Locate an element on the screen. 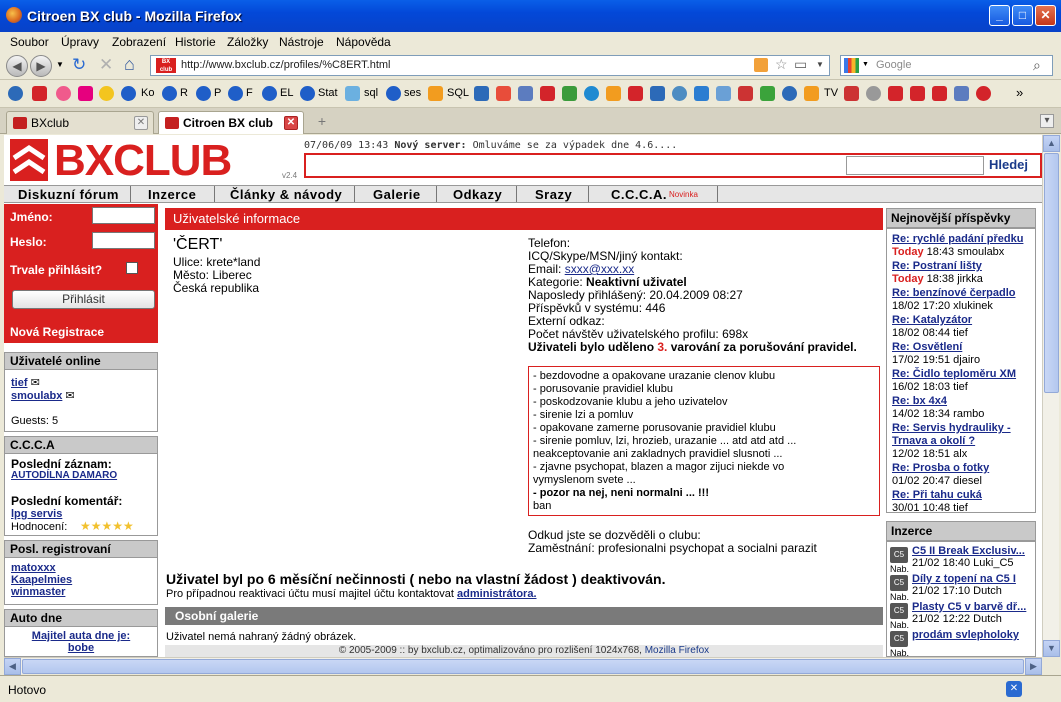 Image resolution: width=1061 pixels, height=702 pixels. back-icon: ◀ is located at coordinates (17, 66).